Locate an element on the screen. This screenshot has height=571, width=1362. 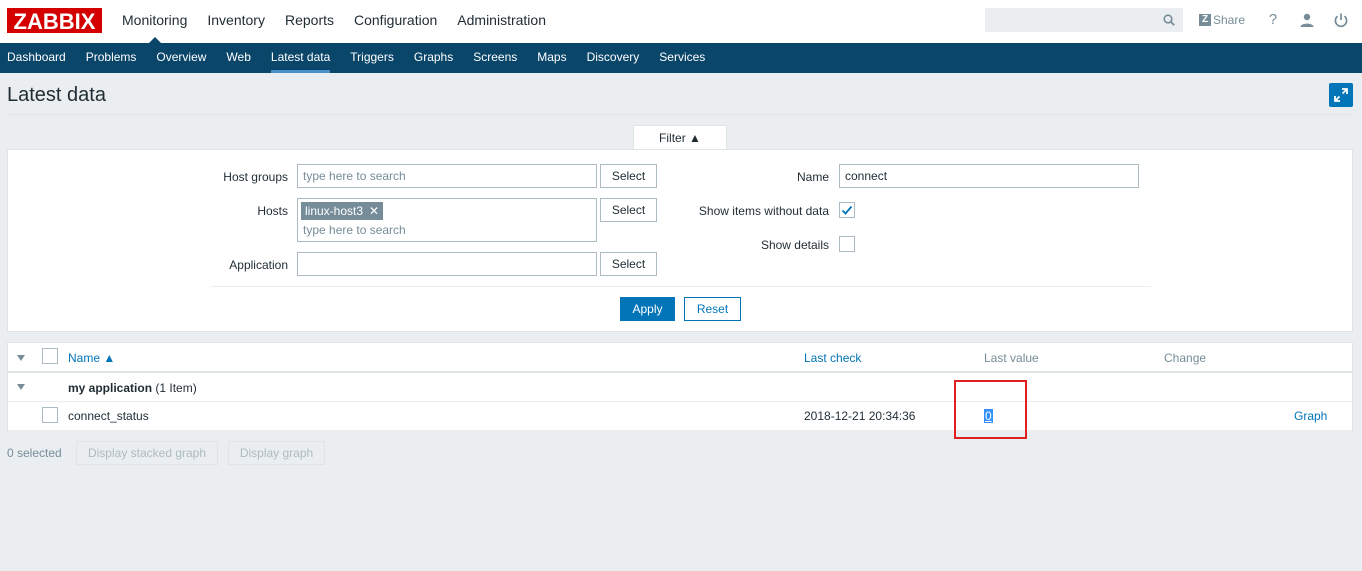
name-label: Name is located at coordinates (812, 177).